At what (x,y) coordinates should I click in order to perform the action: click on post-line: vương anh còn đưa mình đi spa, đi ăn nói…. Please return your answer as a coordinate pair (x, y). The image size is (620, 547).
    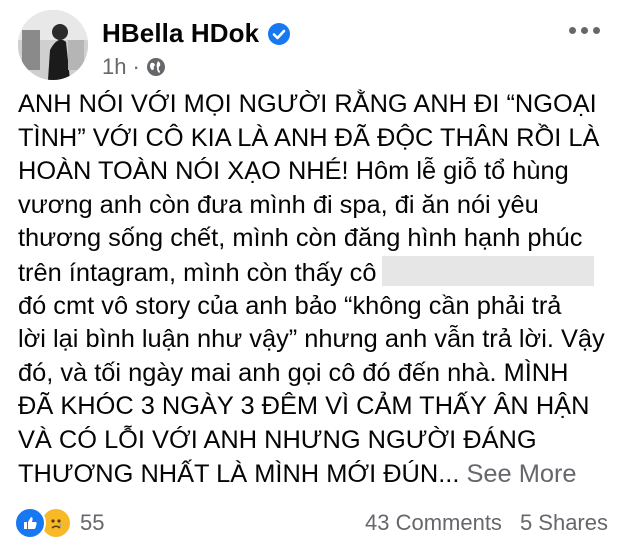
    Looking at the image, I should click on (278, 204).